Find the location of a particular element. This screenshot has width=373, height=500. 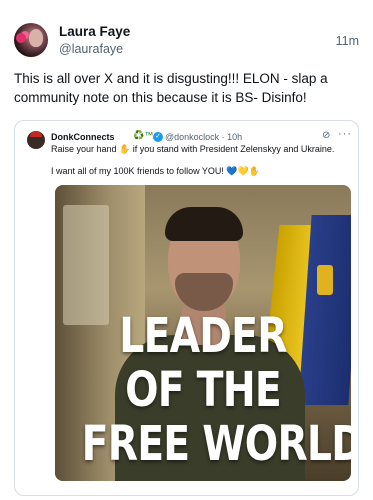

post-time: 11m is located at coordinates (347, 41).